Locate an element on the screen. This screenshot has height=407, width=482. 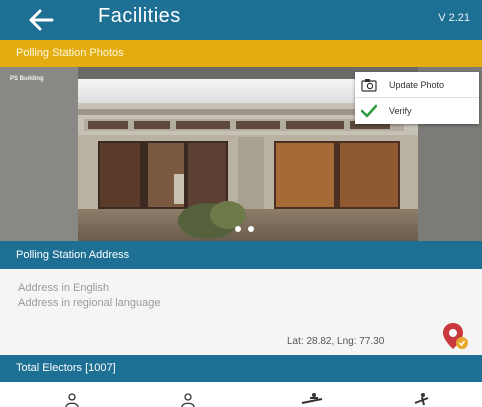
photo-action-menu: Update Photo Verify is located at coordinates (417, 98).